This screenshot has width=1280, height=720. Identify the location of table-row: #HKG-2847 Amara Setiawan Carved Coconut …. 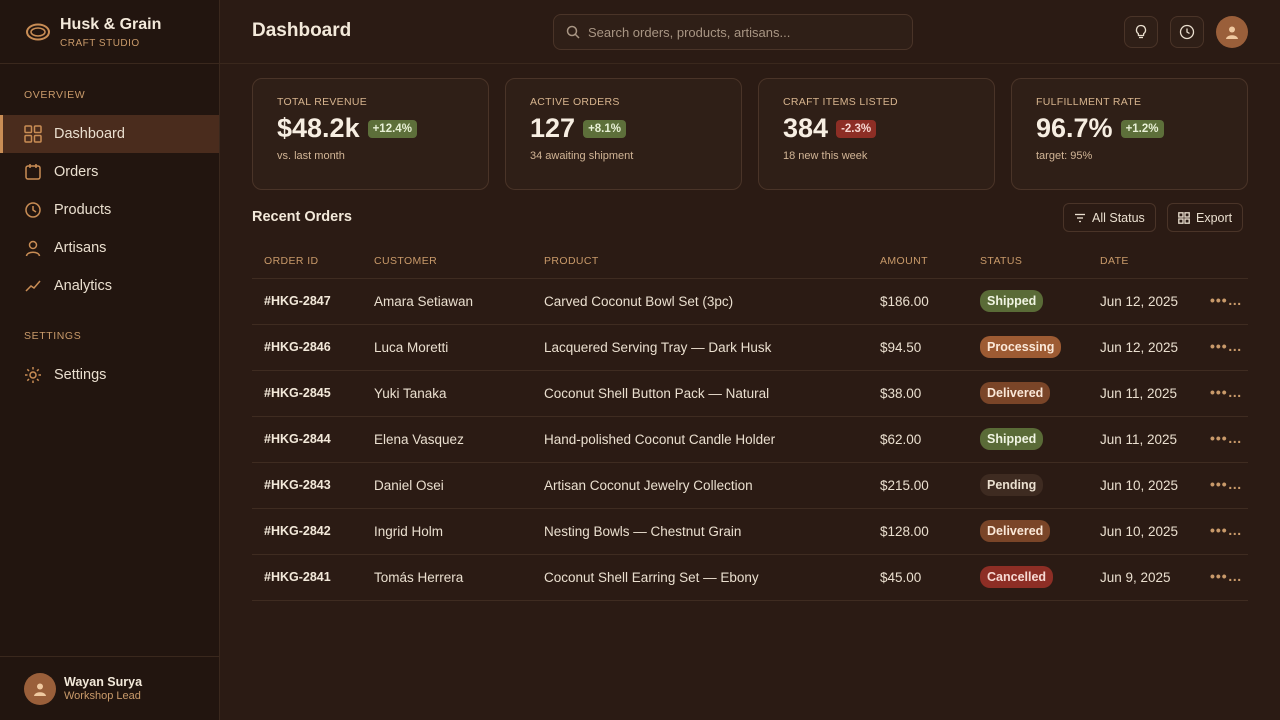
(750, 302).